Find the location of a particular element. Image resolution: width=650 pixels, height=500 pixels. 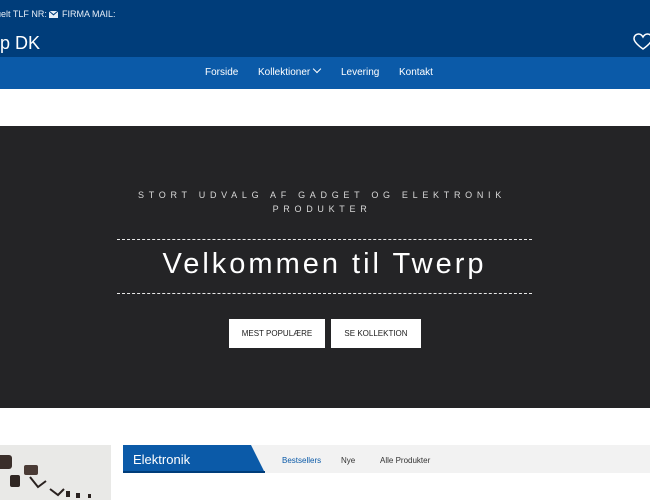

mail-label: FIRMA MAIL: is located at coordinates (89, 14).